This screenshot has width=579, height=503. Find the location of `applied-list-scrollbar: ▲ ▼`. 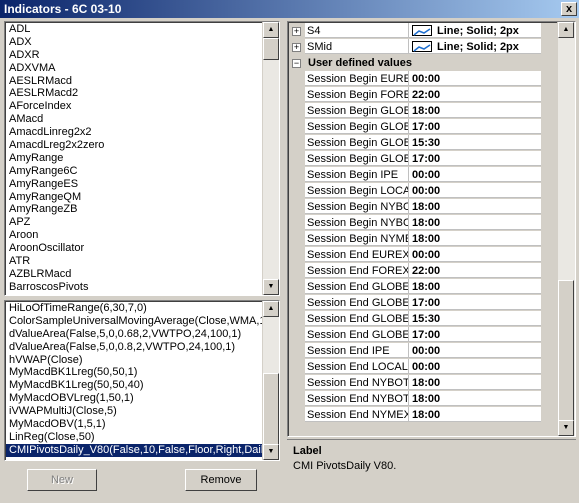

applied-list-scrollbar: ▲ ▼ is located at coordinates (270, 380).